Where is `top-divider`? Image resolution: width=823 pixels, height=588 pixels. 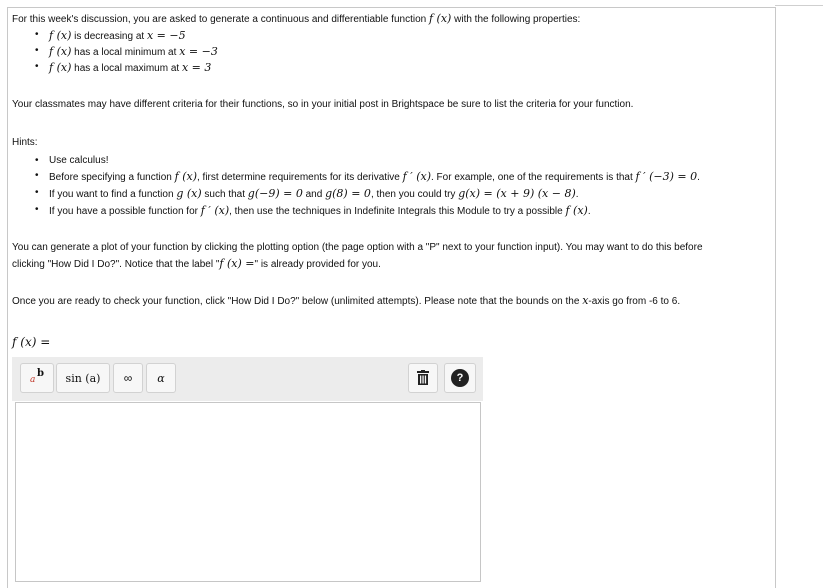
top-divider is located at coordinates (799, 5).